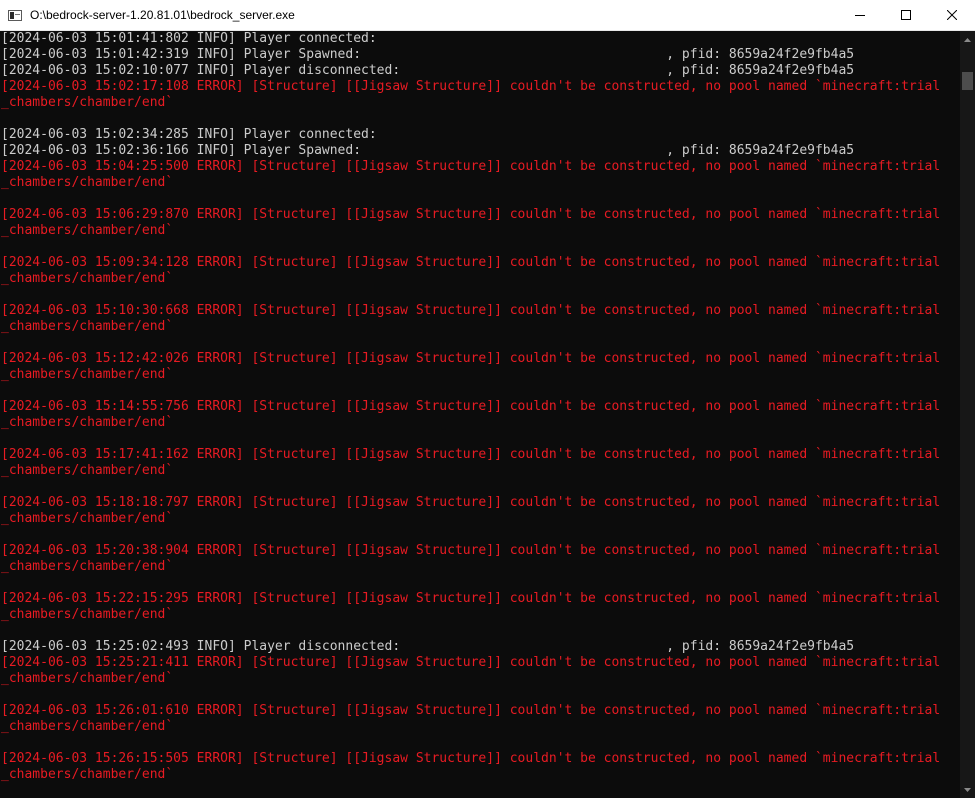  I want to click on close-icon, so click(952, 15).